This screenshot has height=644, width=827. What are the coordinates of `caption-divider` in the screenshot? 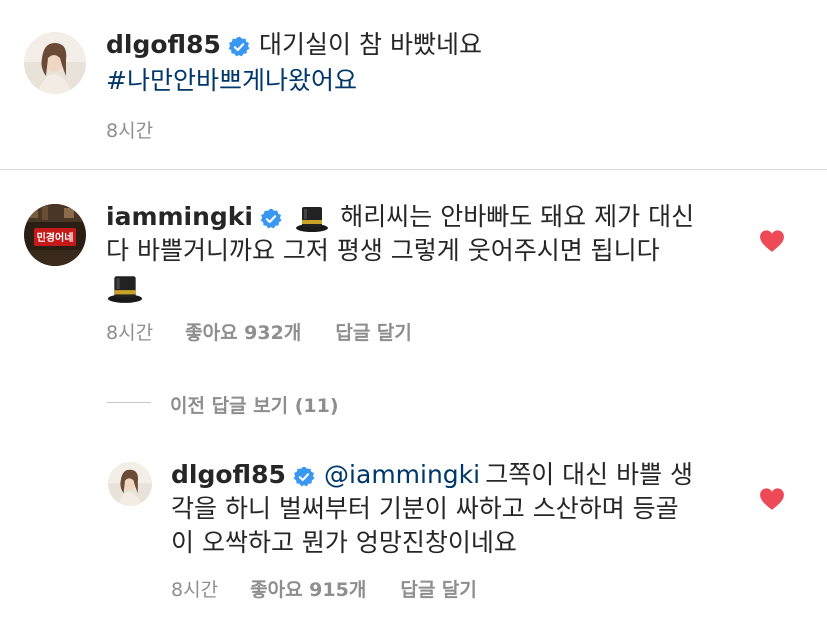 It's located at (413, 169).